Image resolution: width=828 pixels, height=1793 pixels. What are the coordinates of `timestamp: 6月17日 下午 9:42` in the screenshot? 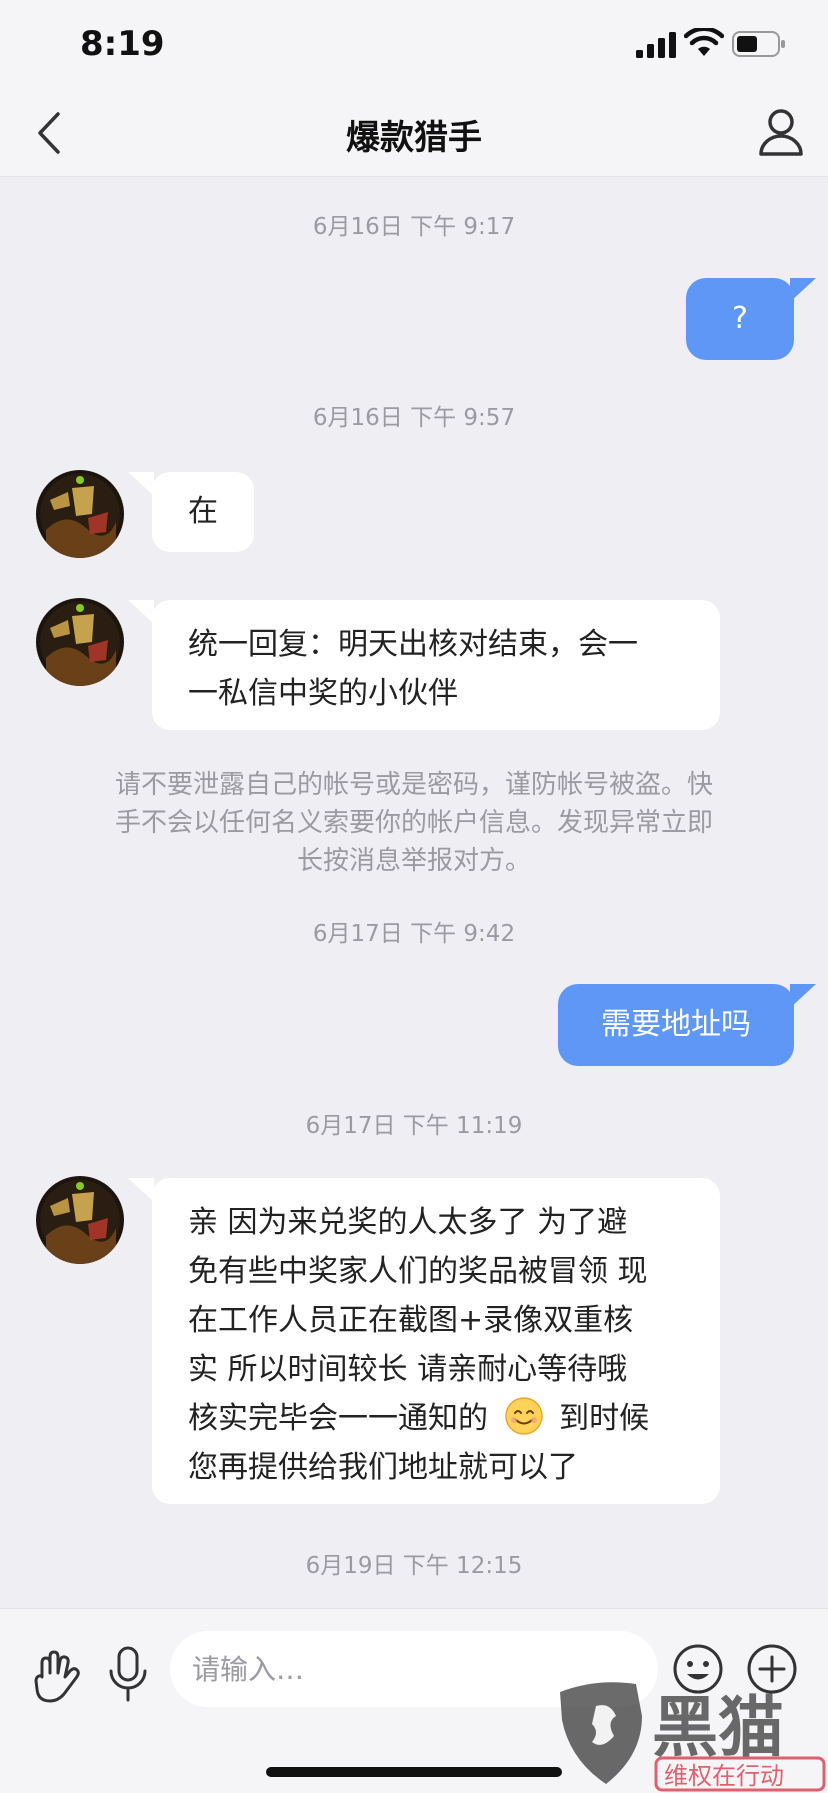 It's located at (414, 934).